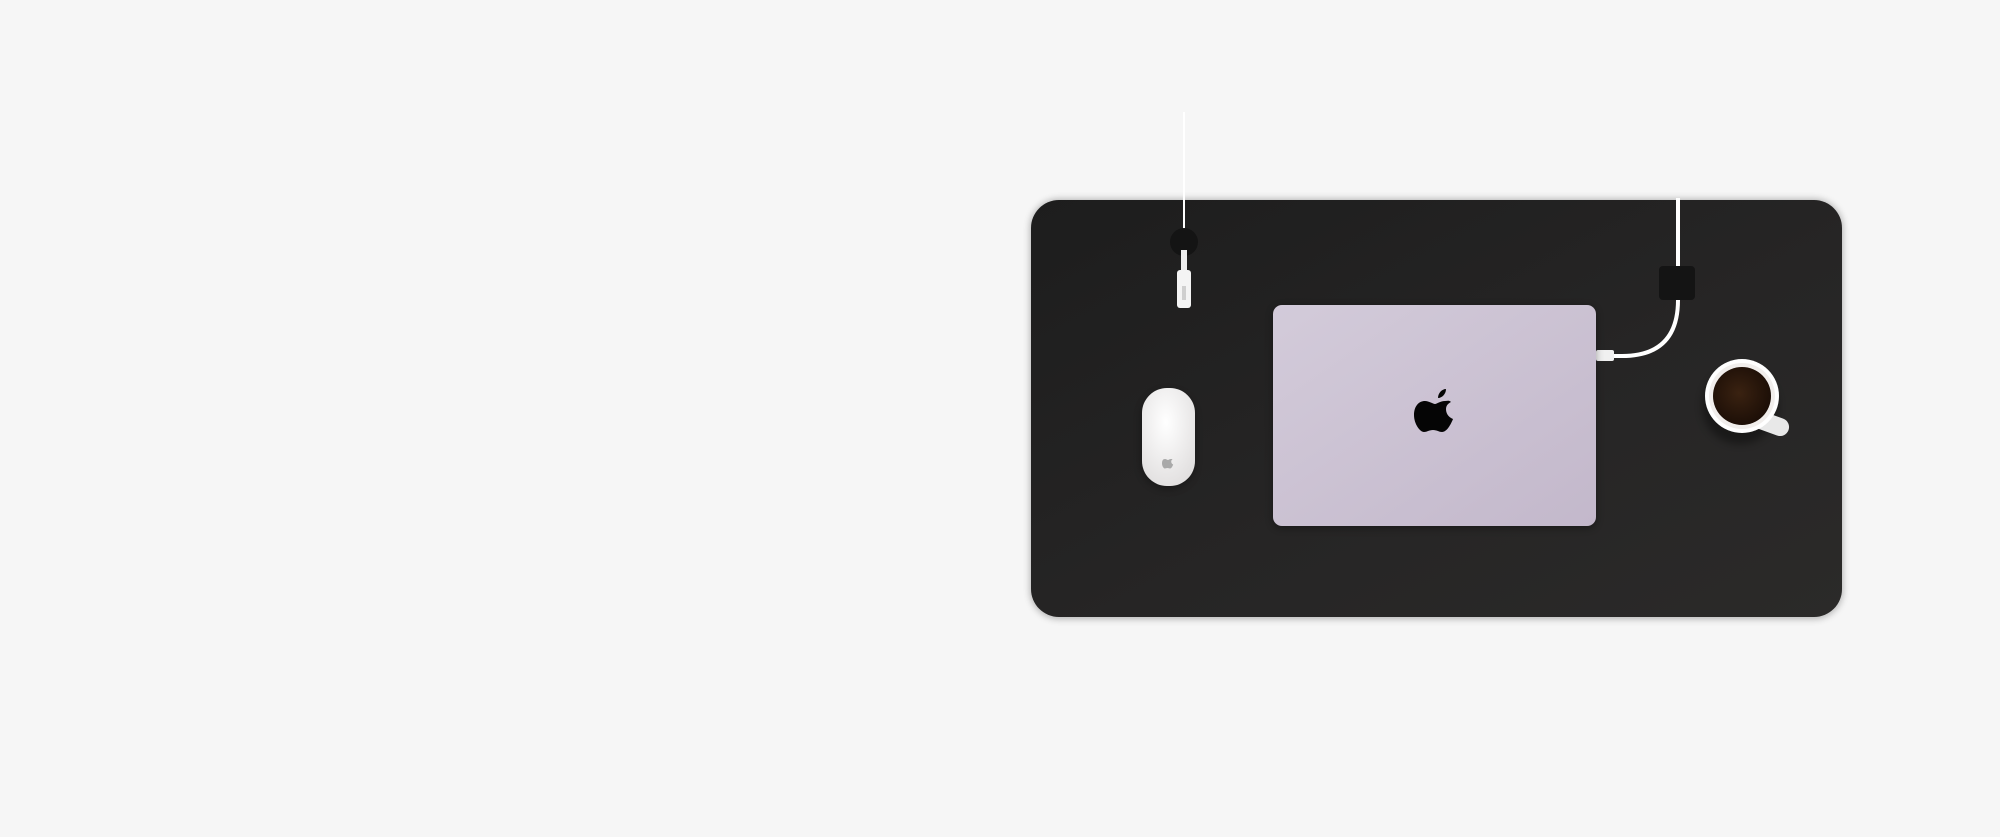  I want to click on magic-mouse, so click(1168, 438).